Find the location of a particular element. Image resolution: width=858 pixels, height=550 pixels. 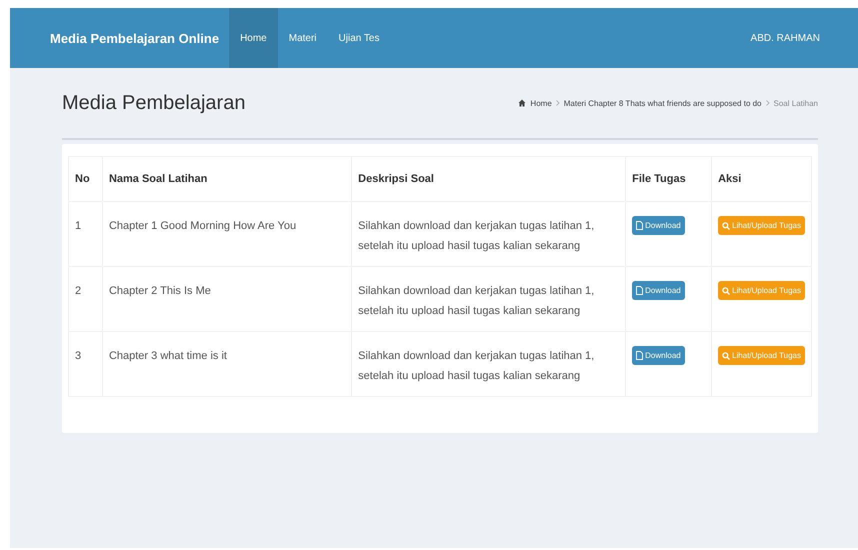

nav-item: Materi is located at coordinates (303, 38).